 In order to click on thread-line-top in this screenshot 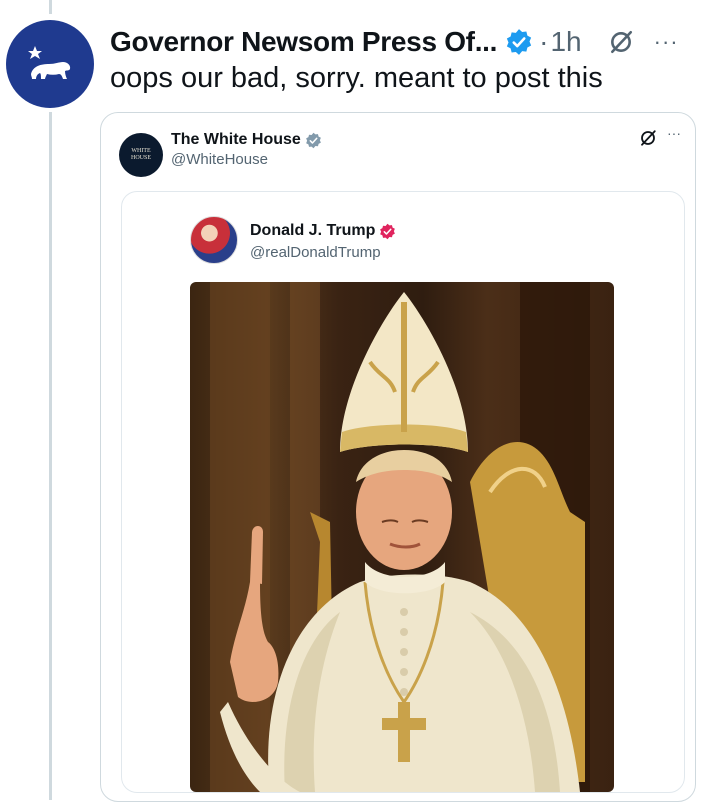, I will do `click(50, 7)`.